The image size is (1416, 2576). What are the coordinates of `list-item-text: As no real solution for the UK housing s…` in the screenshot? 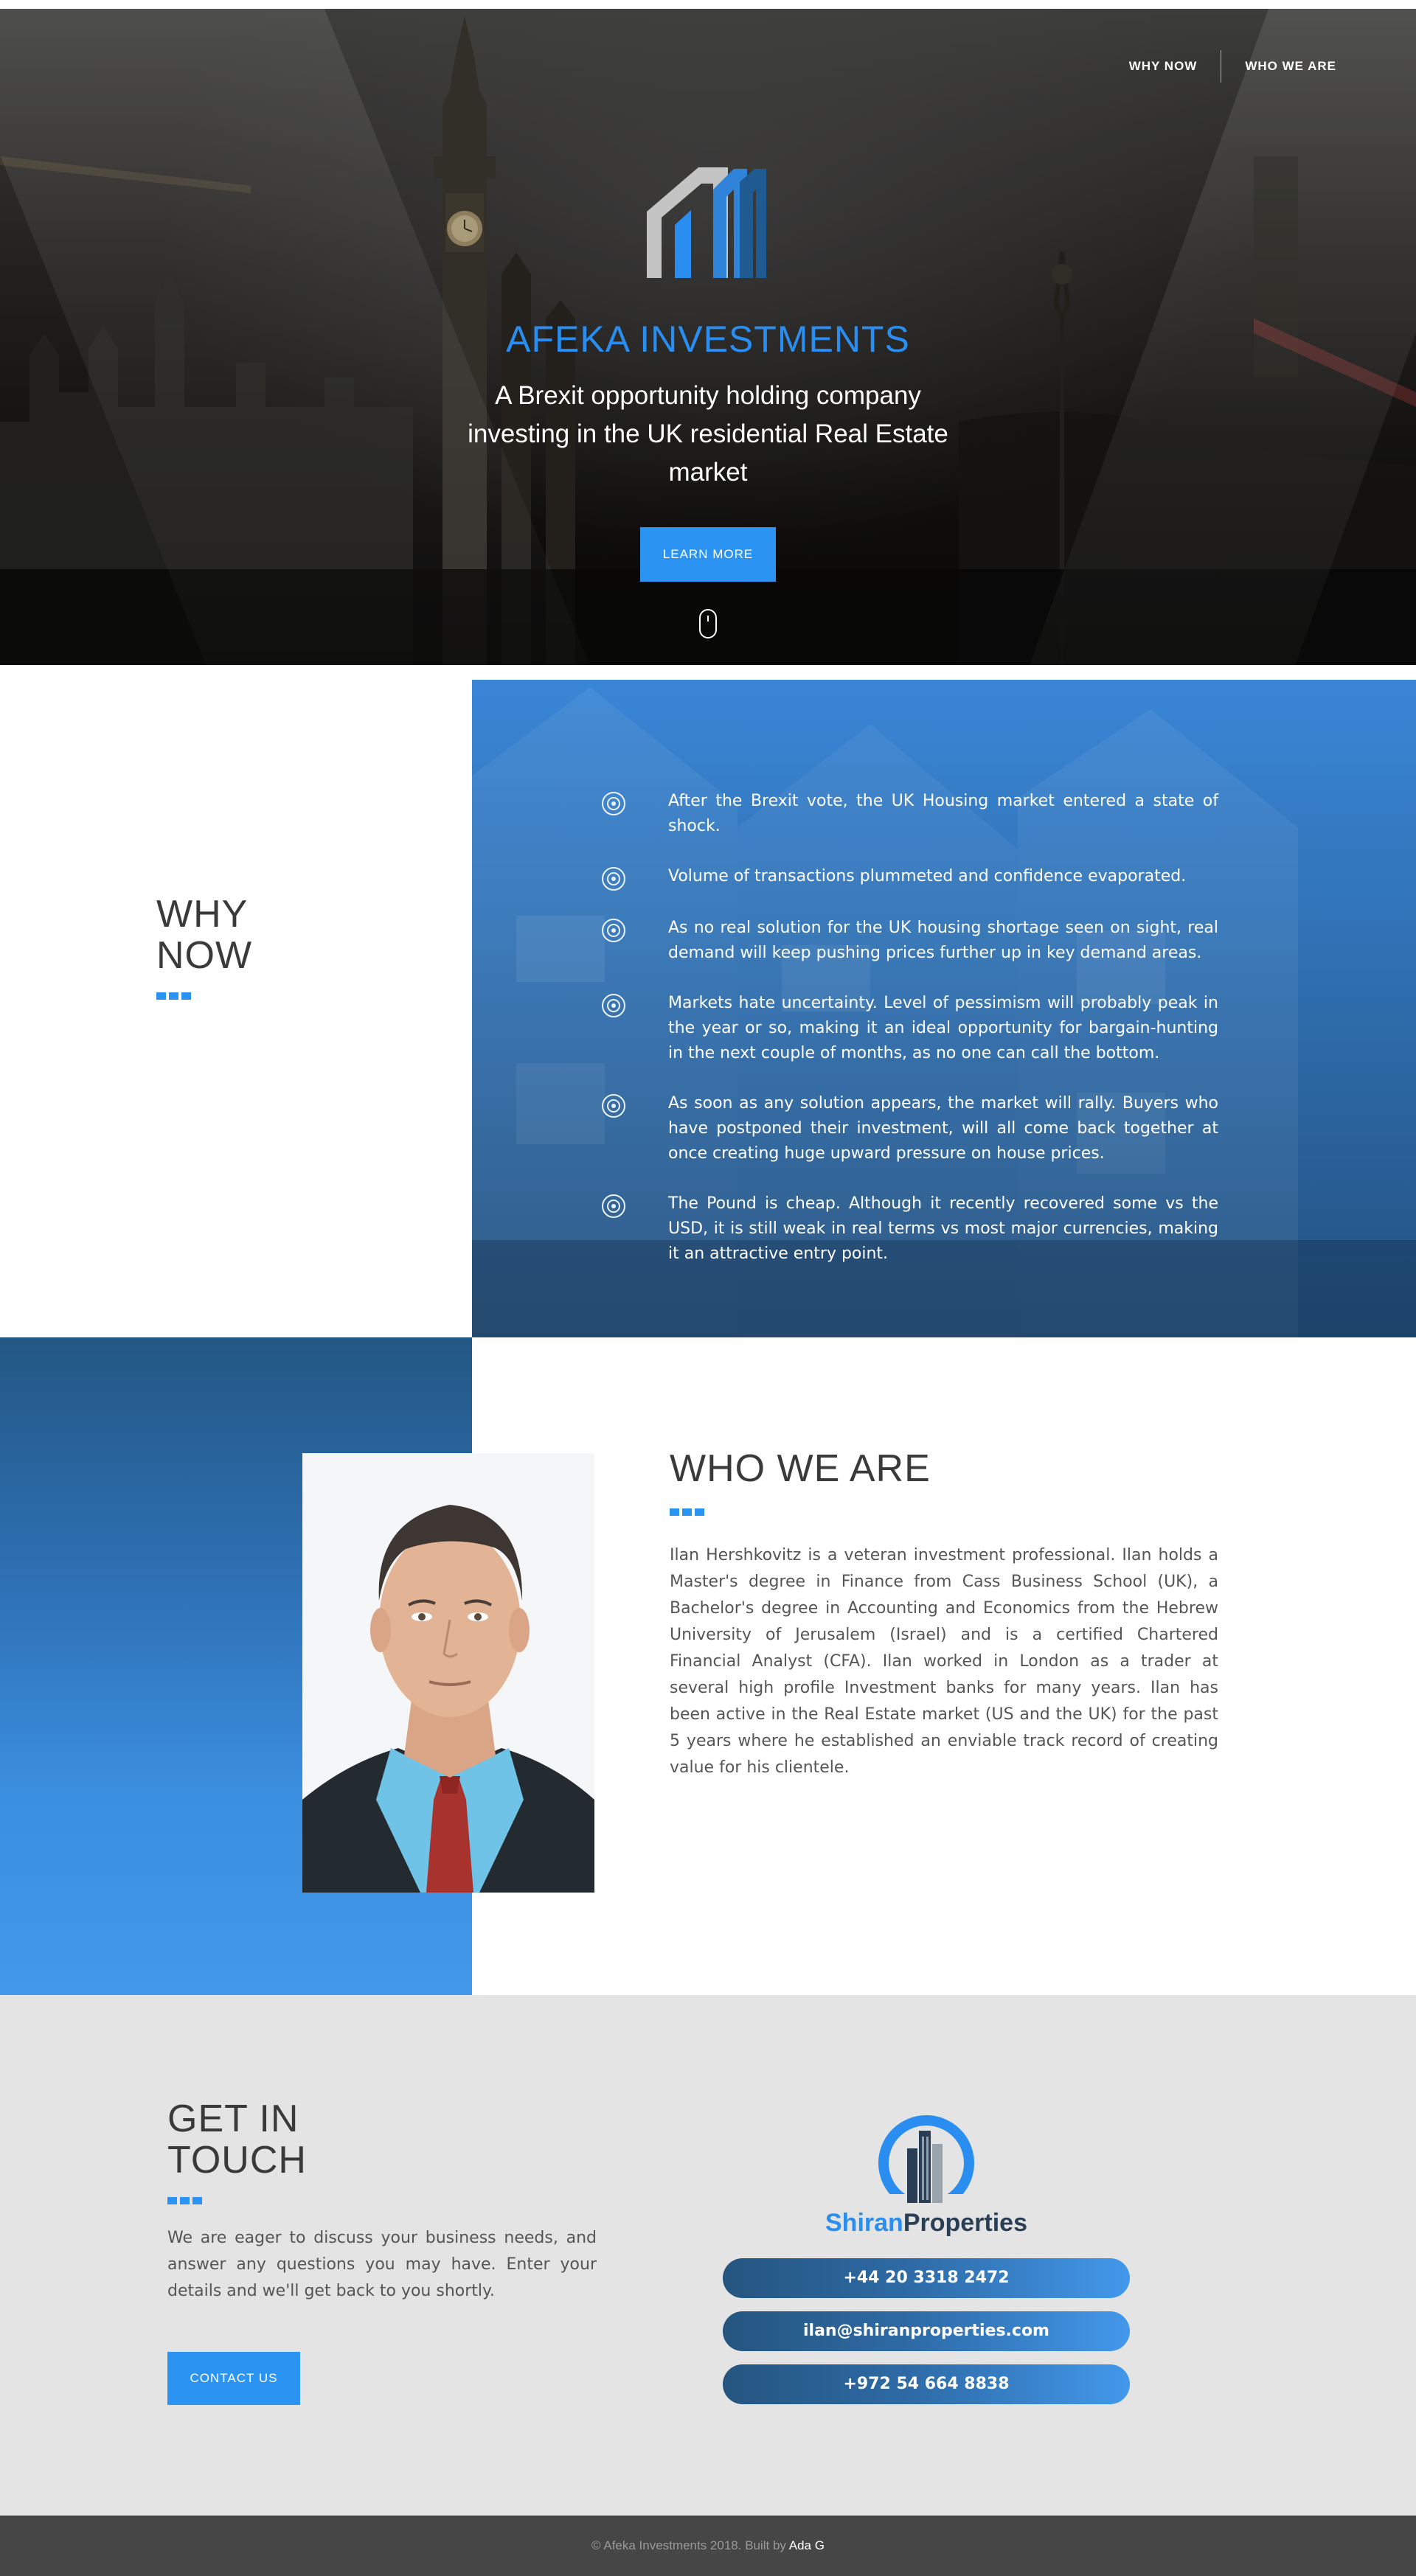 It's located at (943, 941).